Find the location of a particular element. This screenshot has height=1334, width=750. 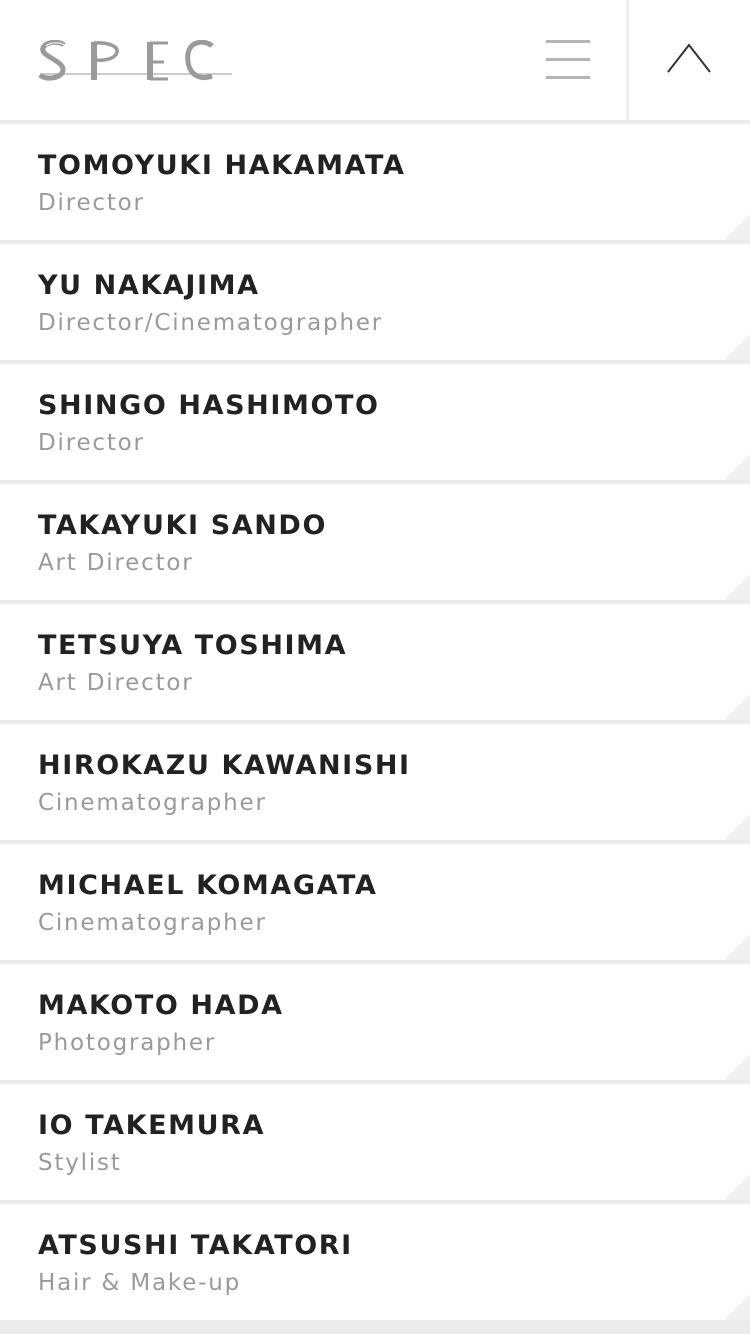

staff-name: ATSUSHI TAKATORI is located at coordinates (195, 1245).